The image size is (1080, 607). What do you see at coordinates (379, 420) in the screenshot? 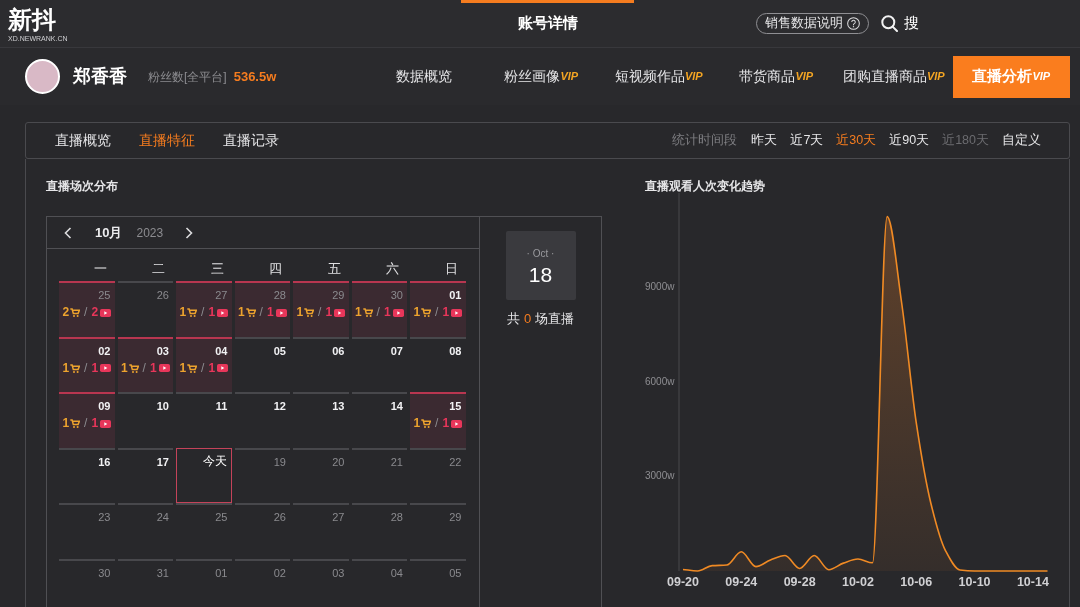
I see `calendar-day-cell: 14` at bounding box center [379, 420].